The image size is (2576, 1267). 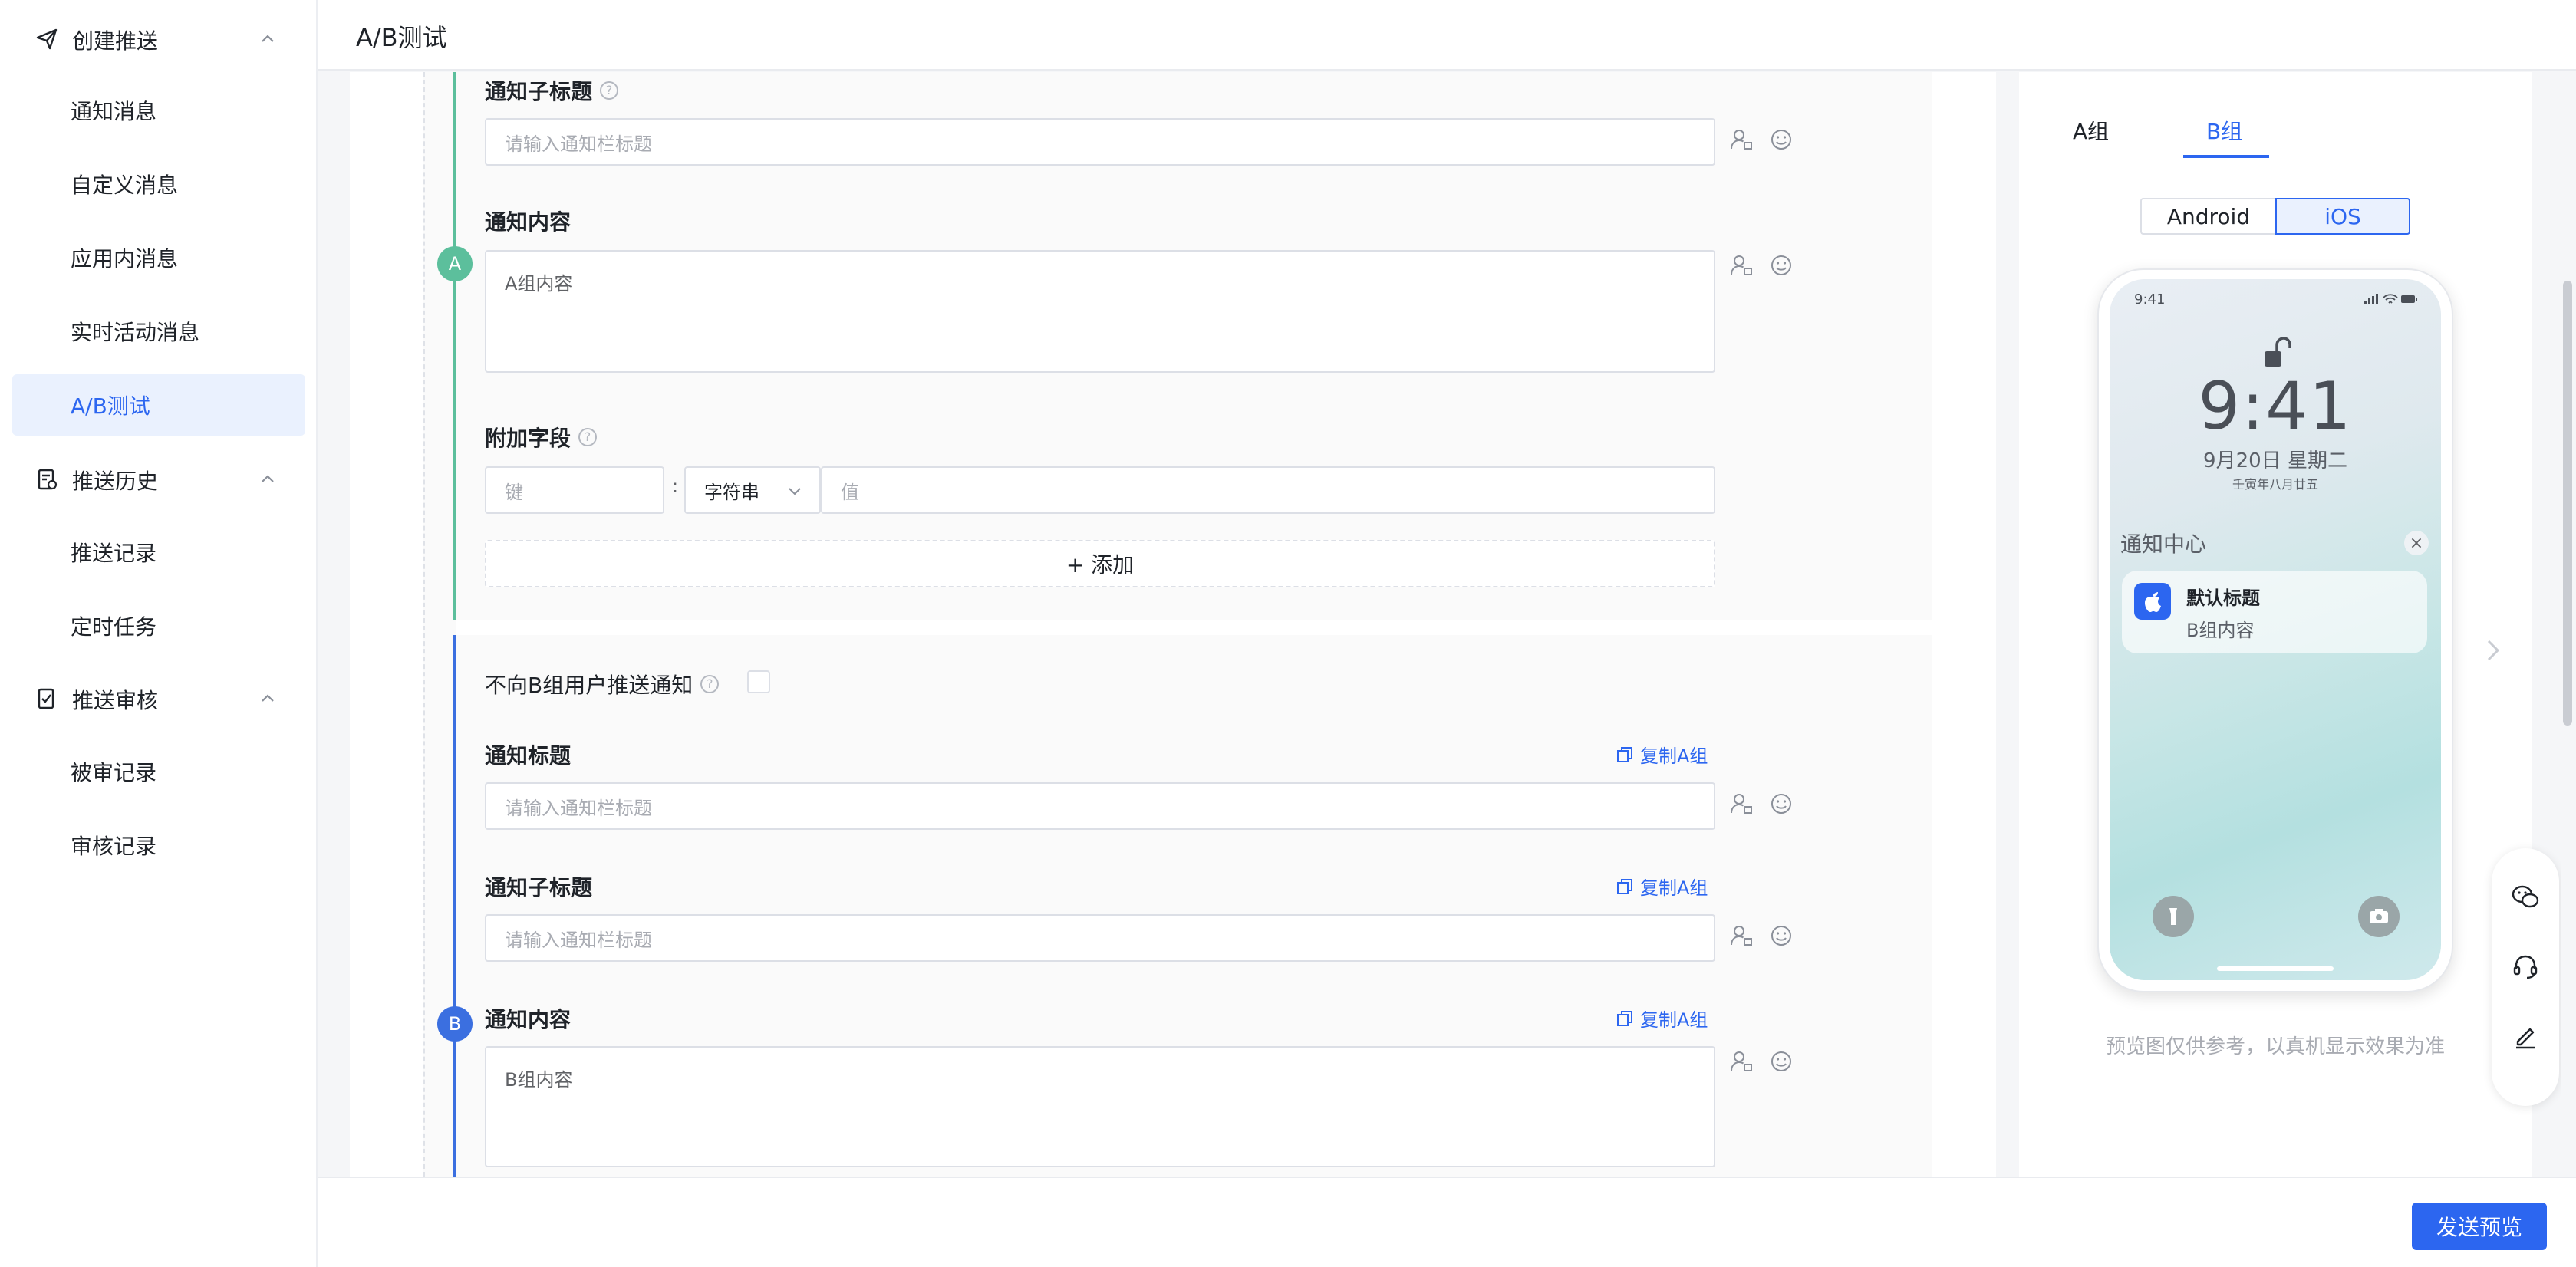 I want to click on group-a-rail, so click(x=454, y=346).